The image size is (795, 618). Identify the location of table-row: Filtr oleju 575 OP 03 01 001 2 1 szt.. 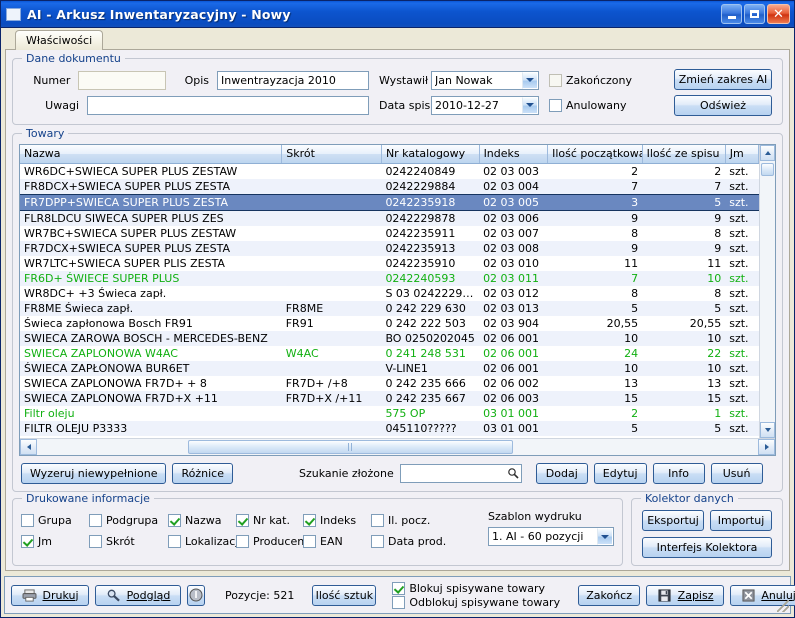
(389, 413).